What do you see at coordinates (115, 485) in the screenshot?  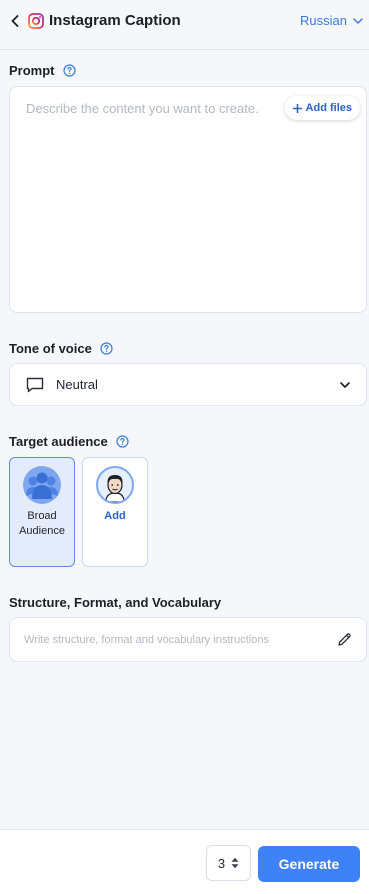 I see `person-avatar-icon` at bounding box center [115, 485].